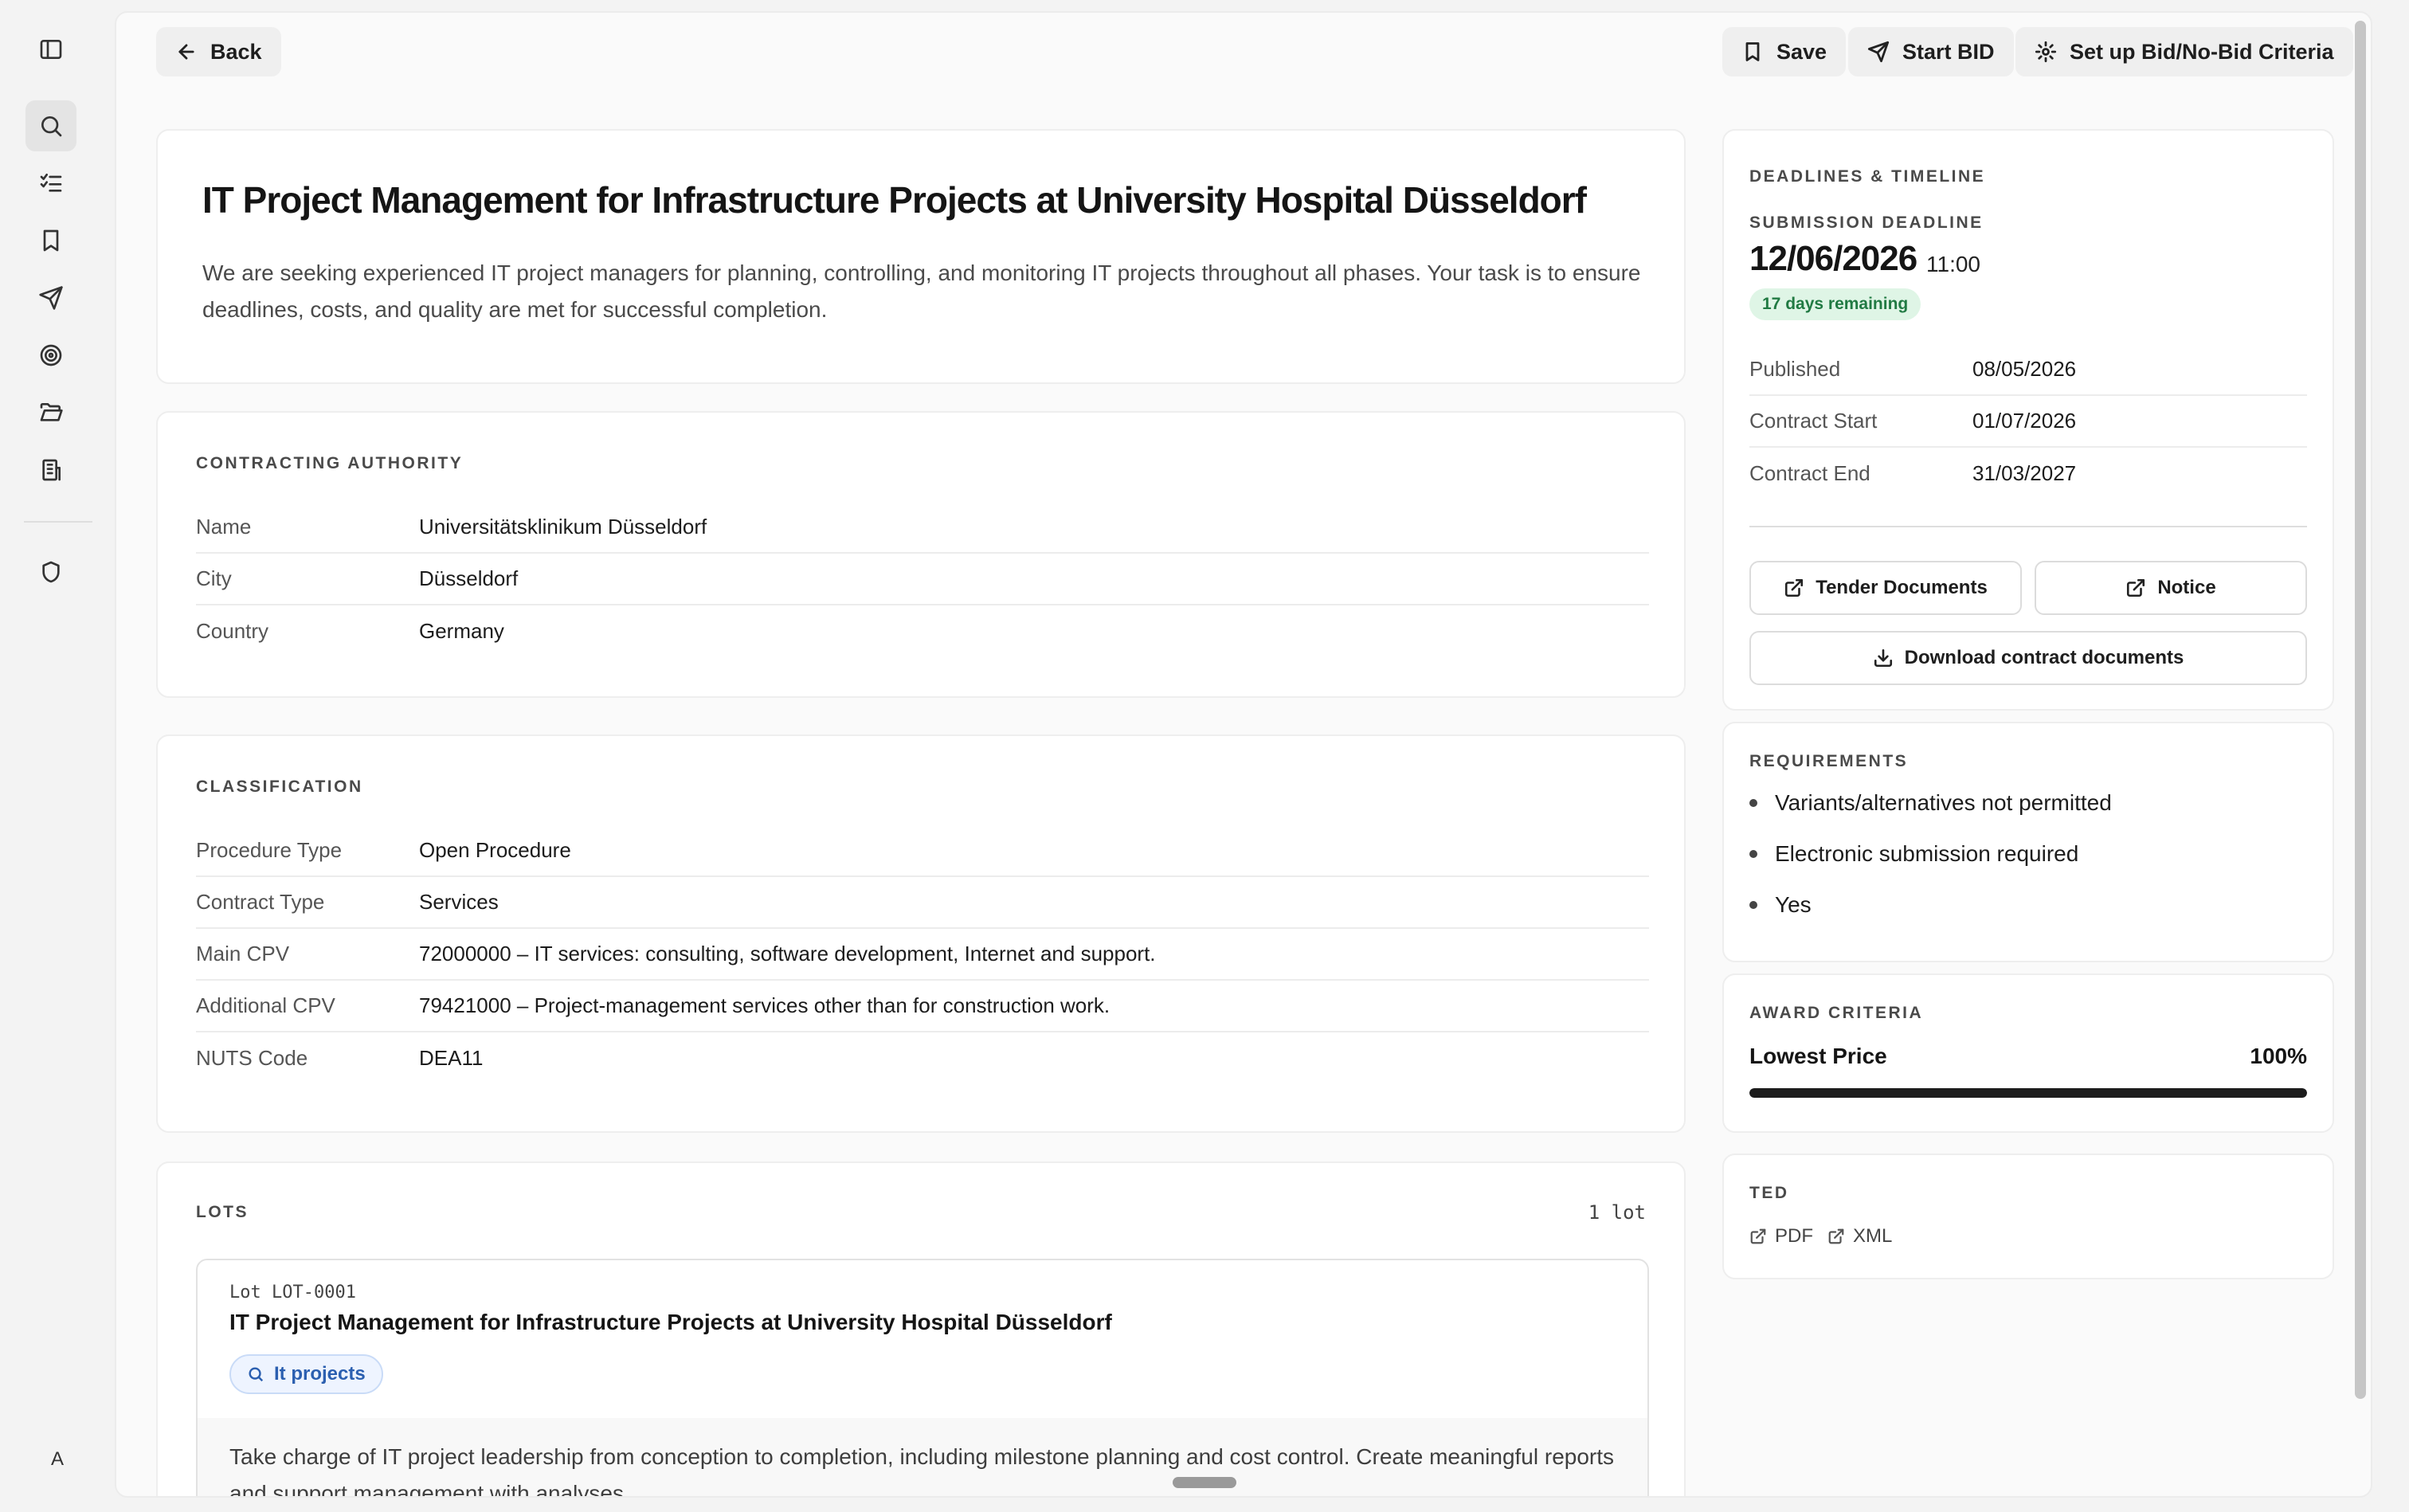  Describe the element at coordinates (50, 471) in the screenshot. I see `building-icon` at that location.